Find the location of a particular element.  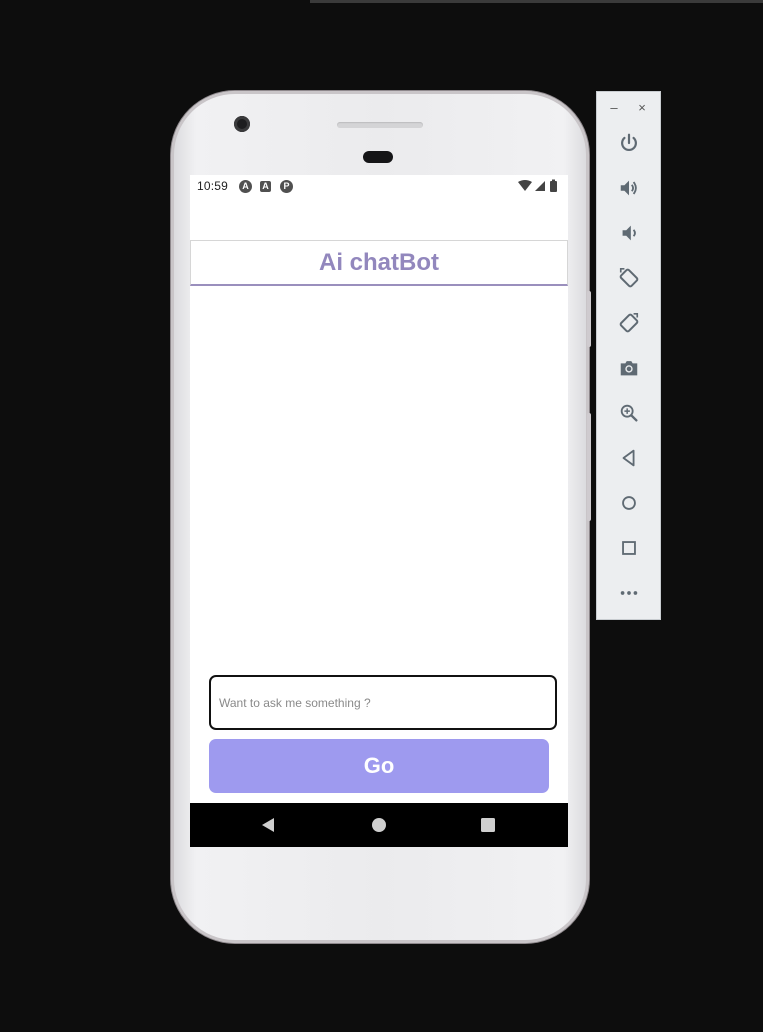

rotate-left-icon is located at coordinates (629, 278).